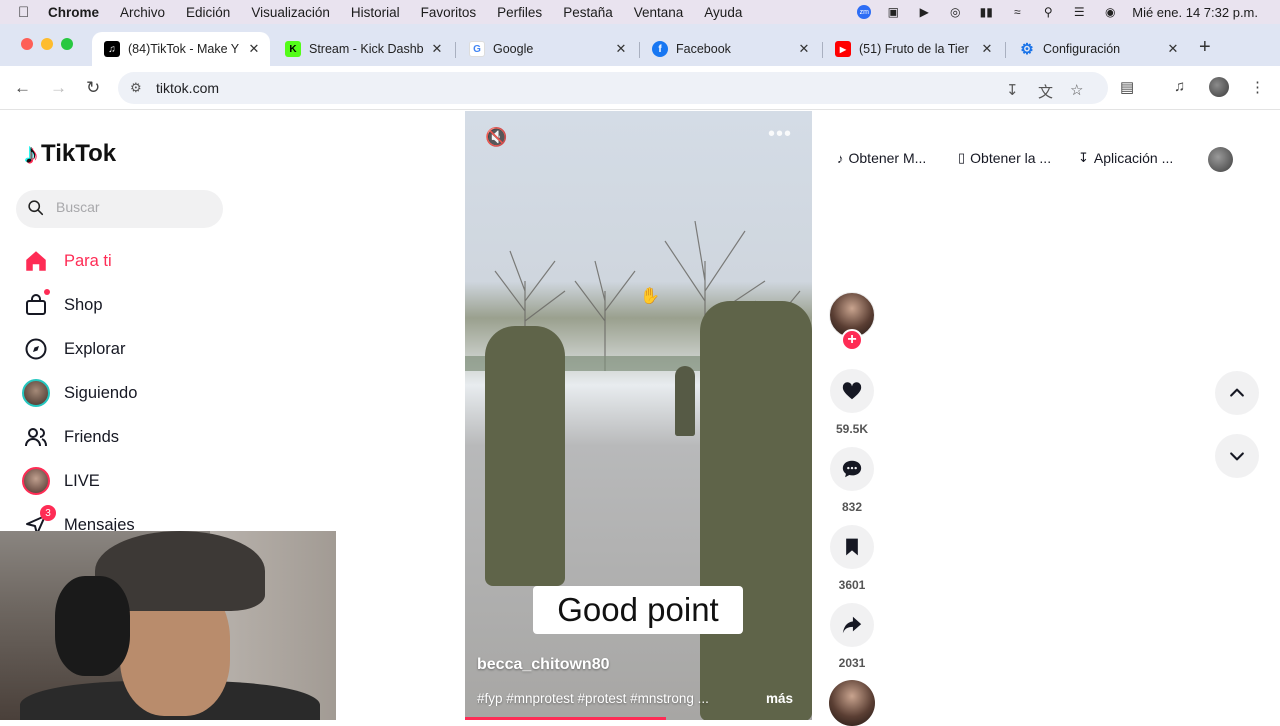 This screenshot has width=1280, height=726. I want to click on sidebar-item-label: LIVE, so click(82, 480).